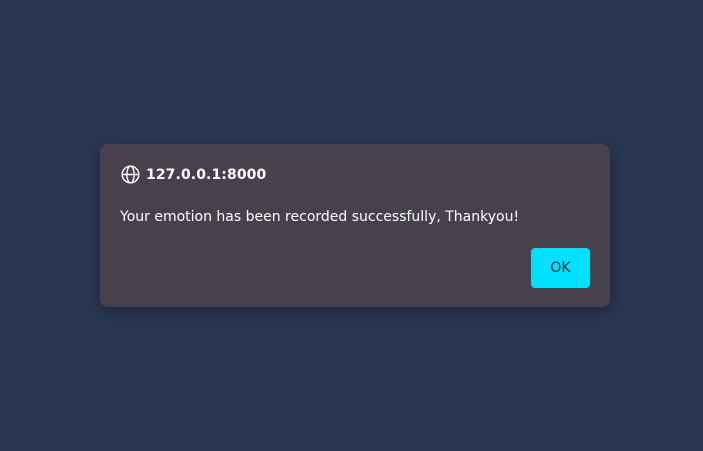 The image size is (703, 451). I want to click on dialog-header: 127.0.0.1:8000, so click(193, 174).